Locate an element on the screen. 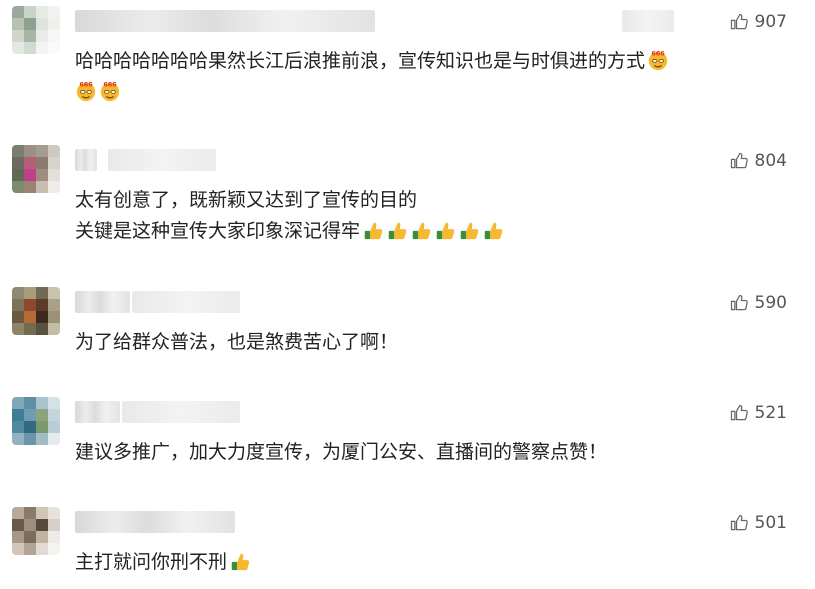 The height and width of the screenshot is (589, 815). like-count: 501 is located at coordinates (770, 523).